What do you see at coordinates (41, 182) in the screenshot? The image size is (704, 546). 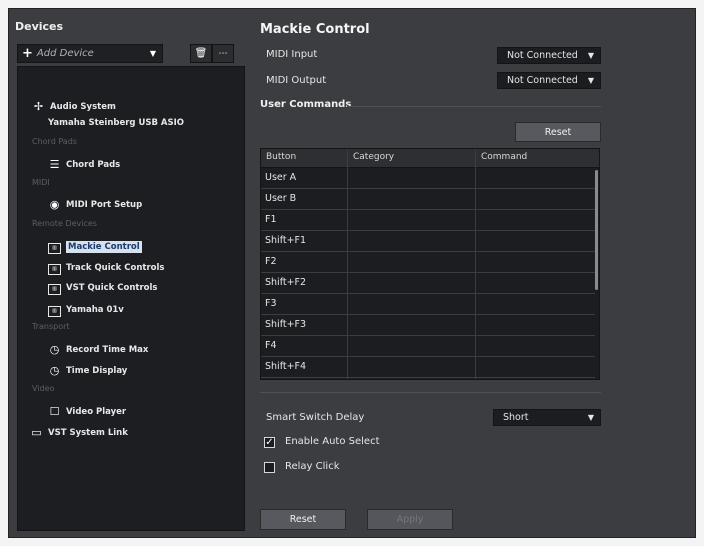 I see `category-midi: MIDI` at bounding box center [41, 182].